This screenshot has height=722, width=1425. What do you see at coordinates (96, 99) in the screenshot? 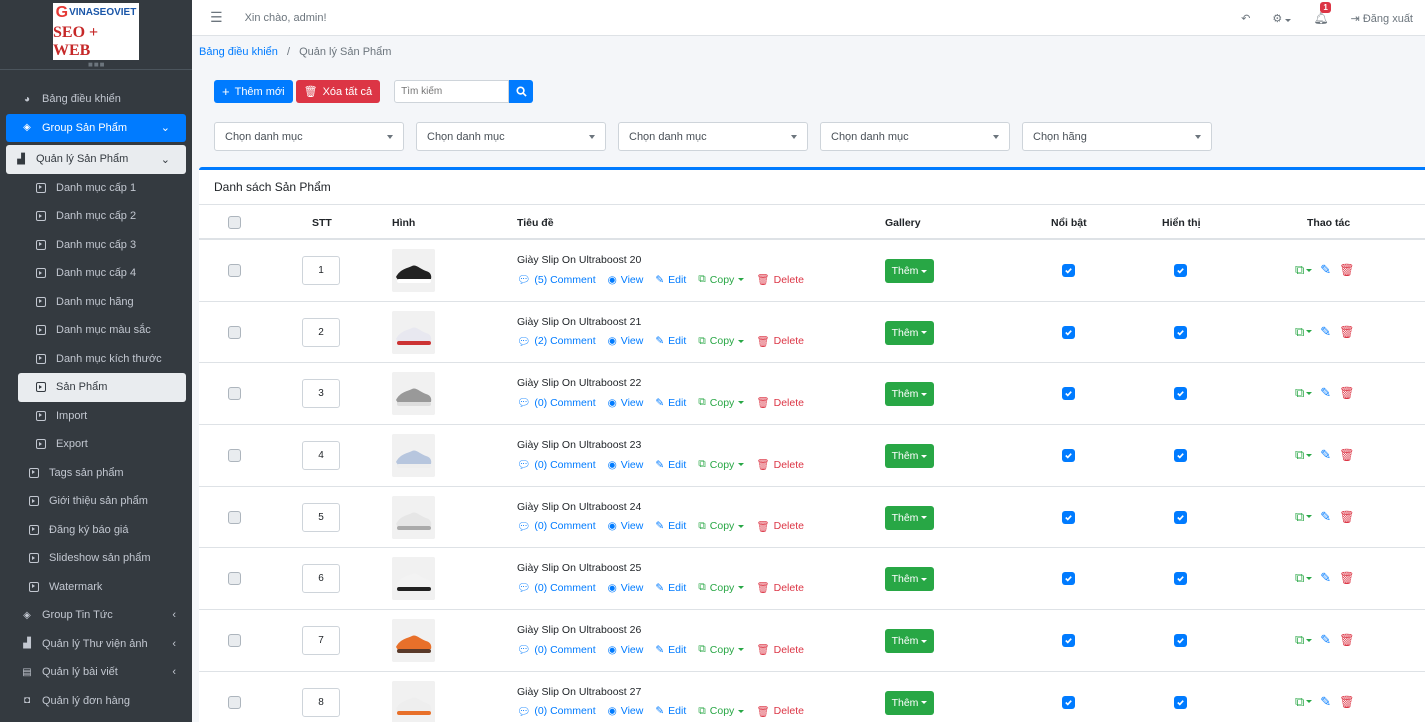
I see `sidebar-item-dashboard: ◕ Bảng điều khiển` at bounding box center [96, 99].